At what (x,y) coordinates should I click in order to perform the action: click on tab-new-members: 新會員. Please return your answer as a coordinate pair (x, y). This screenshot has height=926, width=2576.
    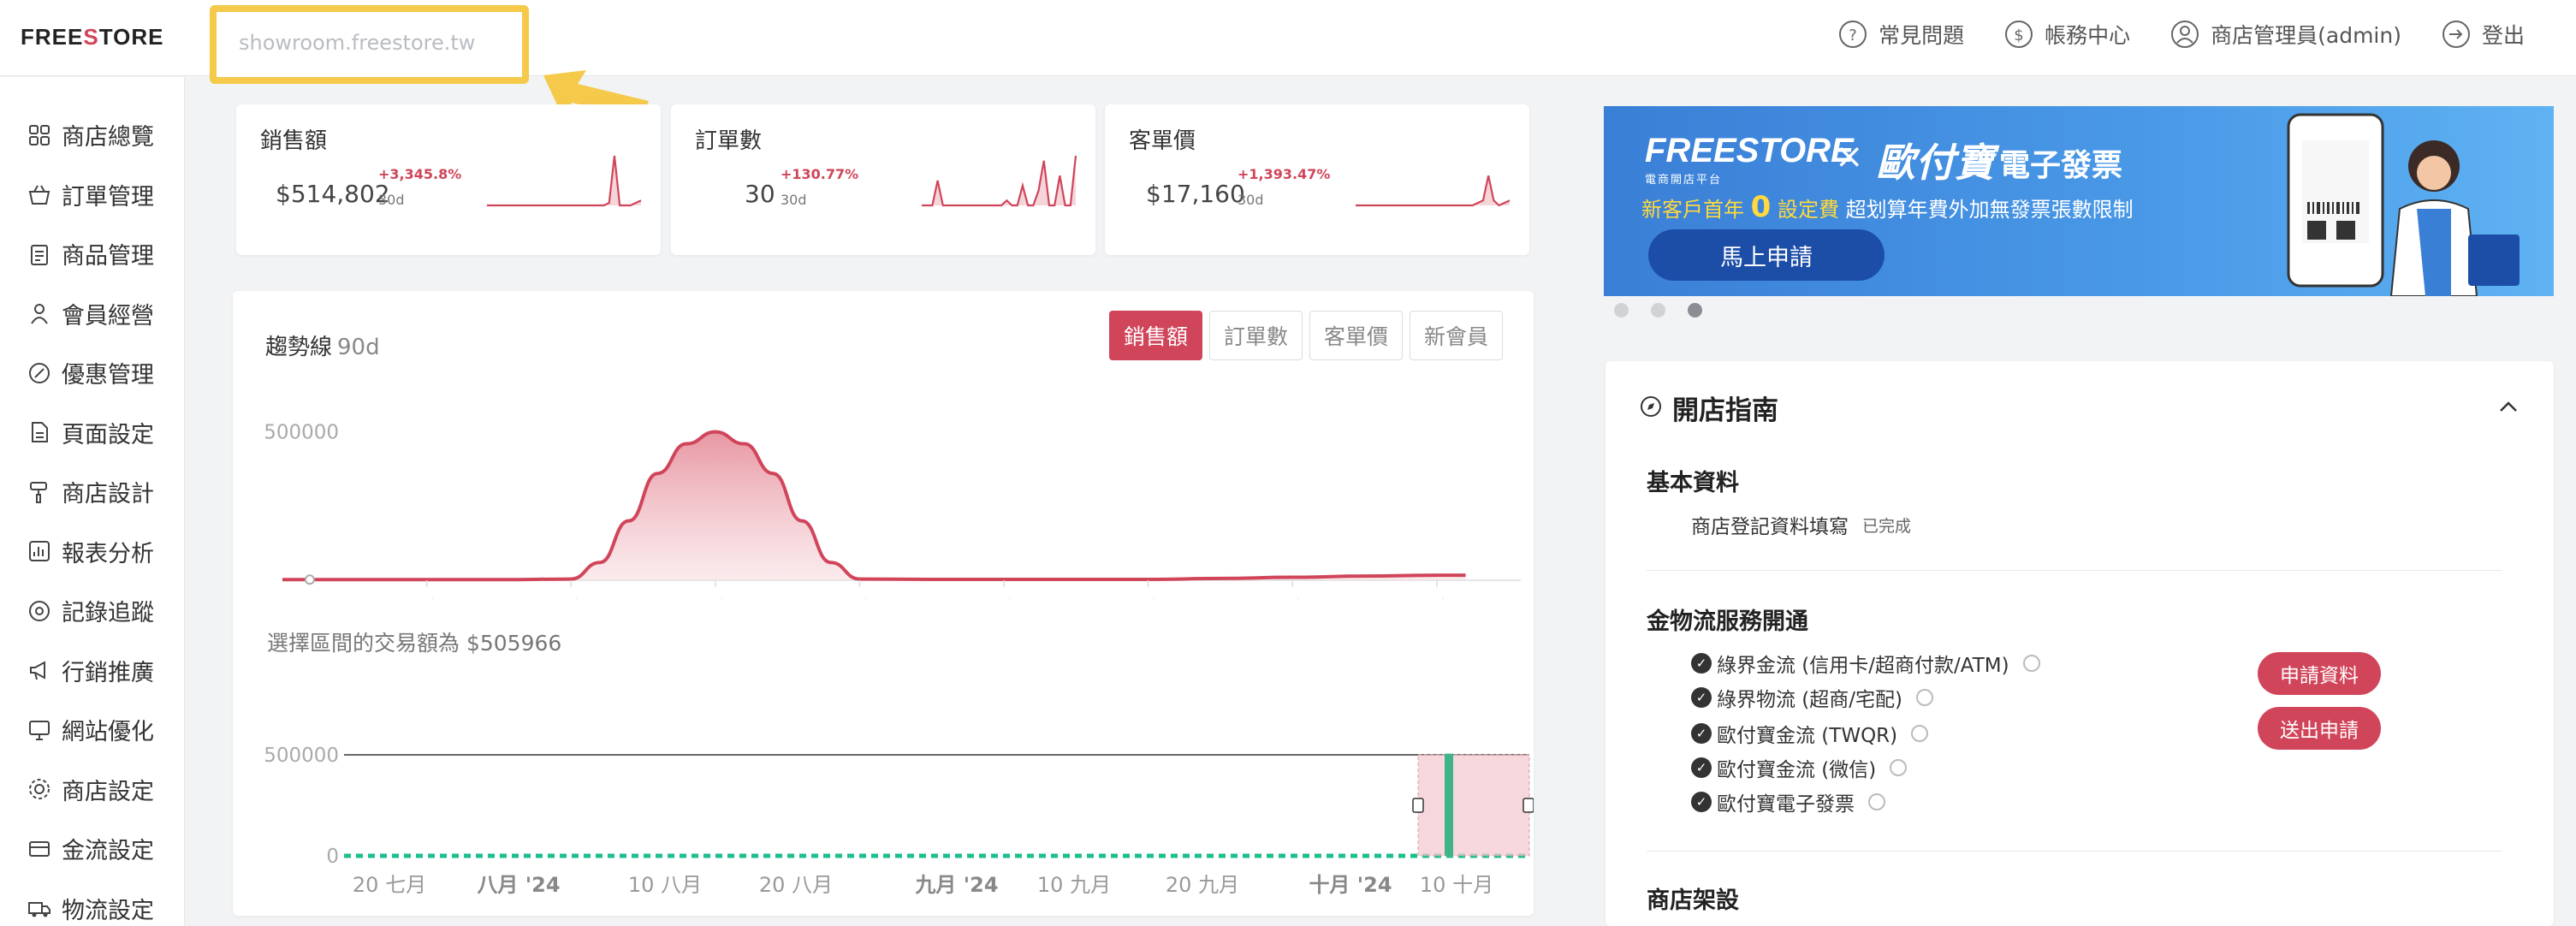
    Looking at the image, I should click on (1456, 336).